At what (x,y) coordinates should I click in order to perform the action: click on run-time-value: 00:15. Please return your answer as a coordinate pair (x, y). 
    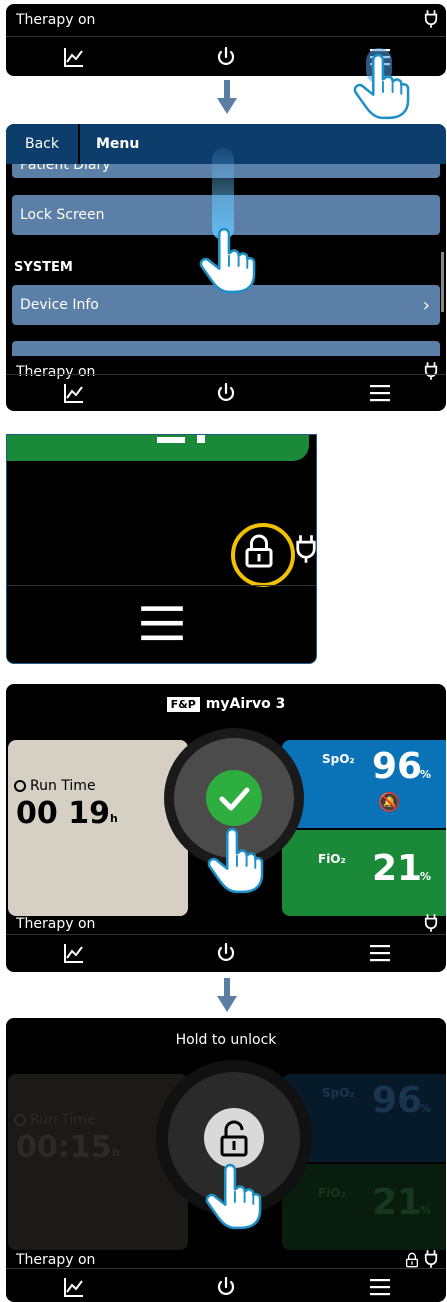
    Looking at the image, I should click on (64, 1147).